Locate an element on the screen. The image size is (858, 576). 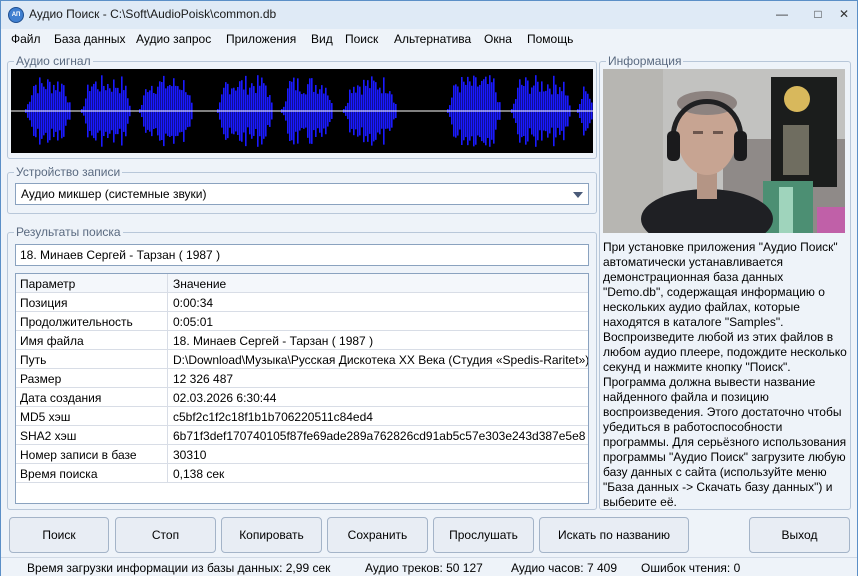
value-cell: 18. Минаев Сергей - Тарзан ( 1987 ) is located at coordinates (273, 341).